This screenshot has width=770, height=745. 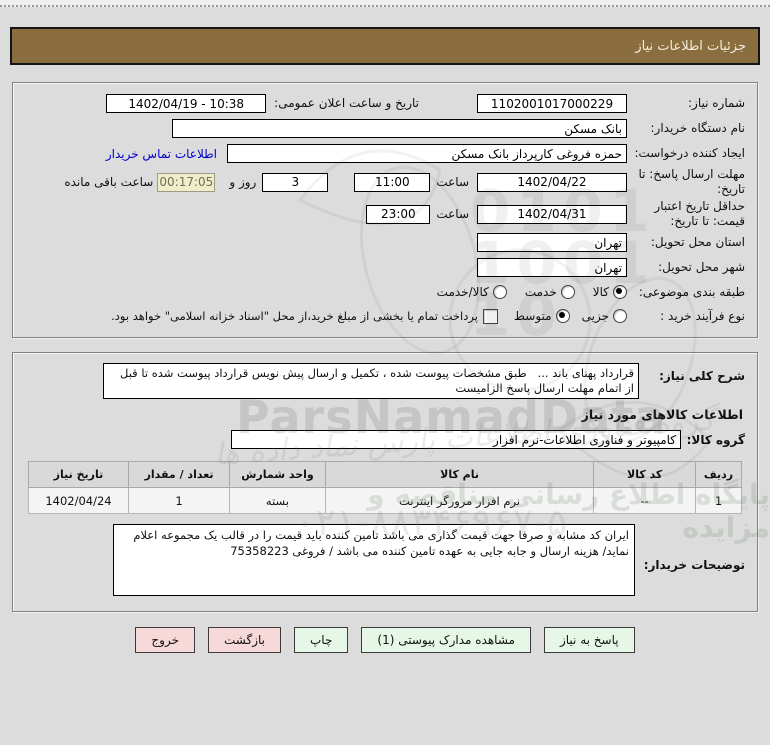 What do you see at coordinates (716, 103) in the screenshot?
I see `need-number-label: شماره نیاز:` at bounding box center [716, 103].